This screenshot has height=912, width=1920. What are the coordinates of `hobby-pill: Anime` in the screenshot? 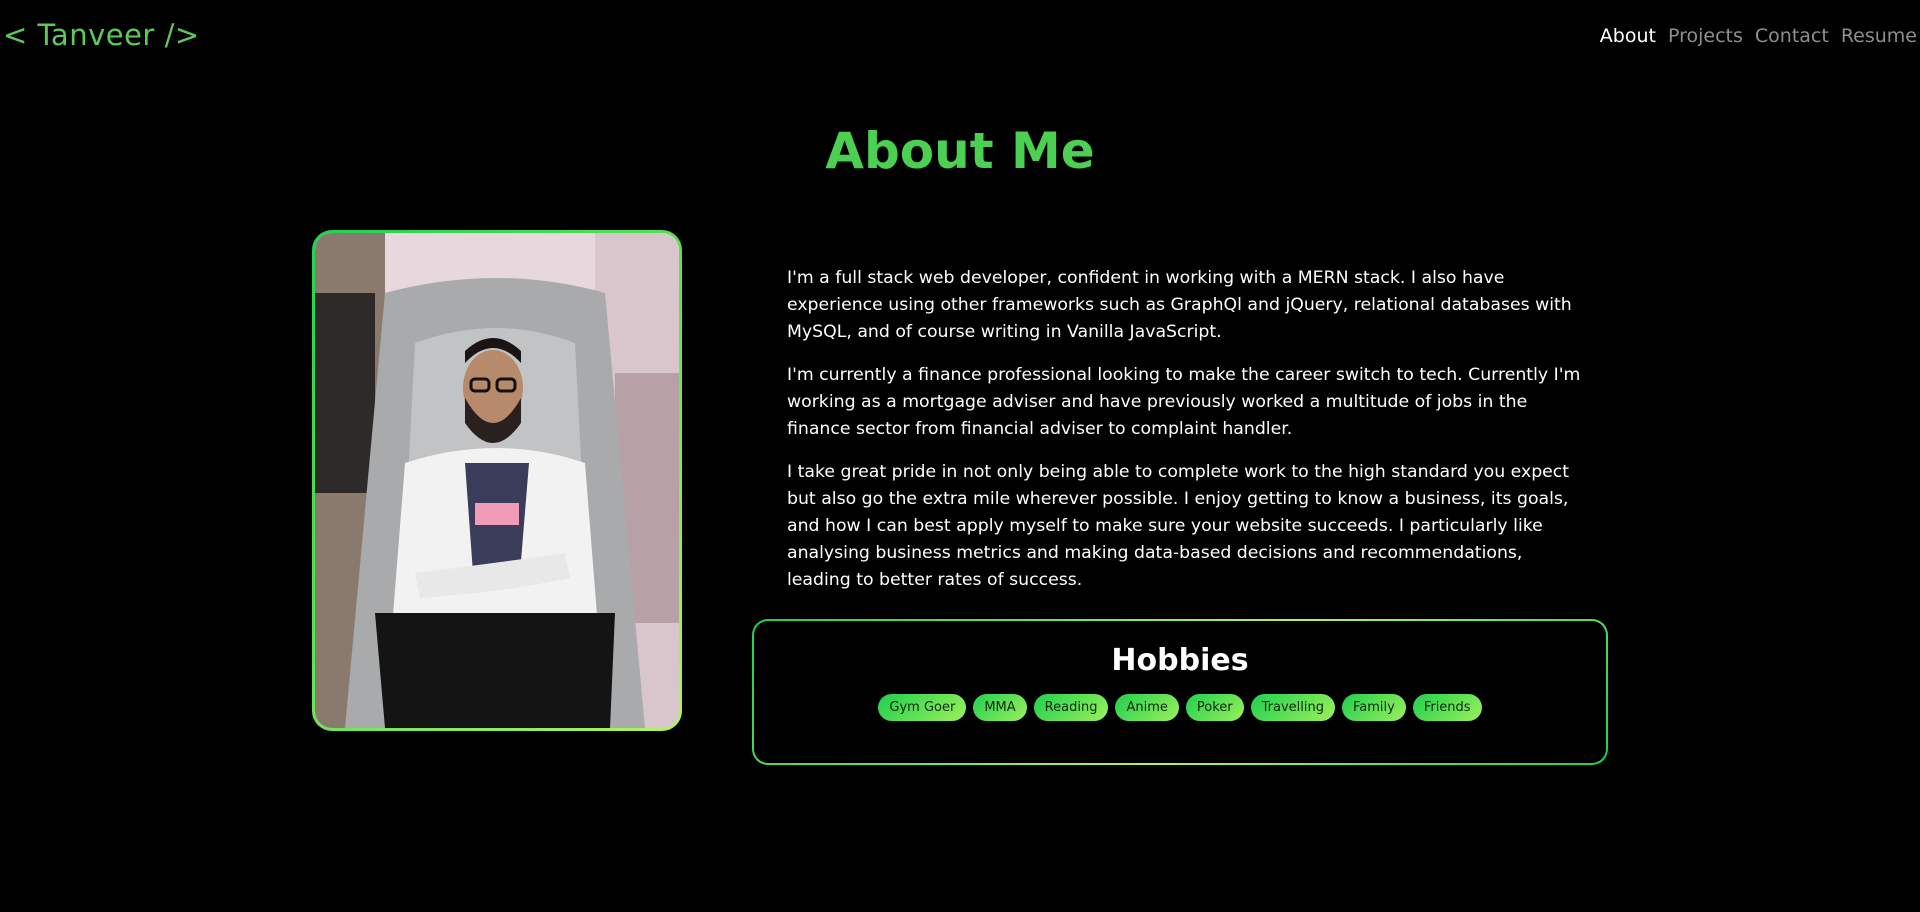 It's located at (1147, 707).